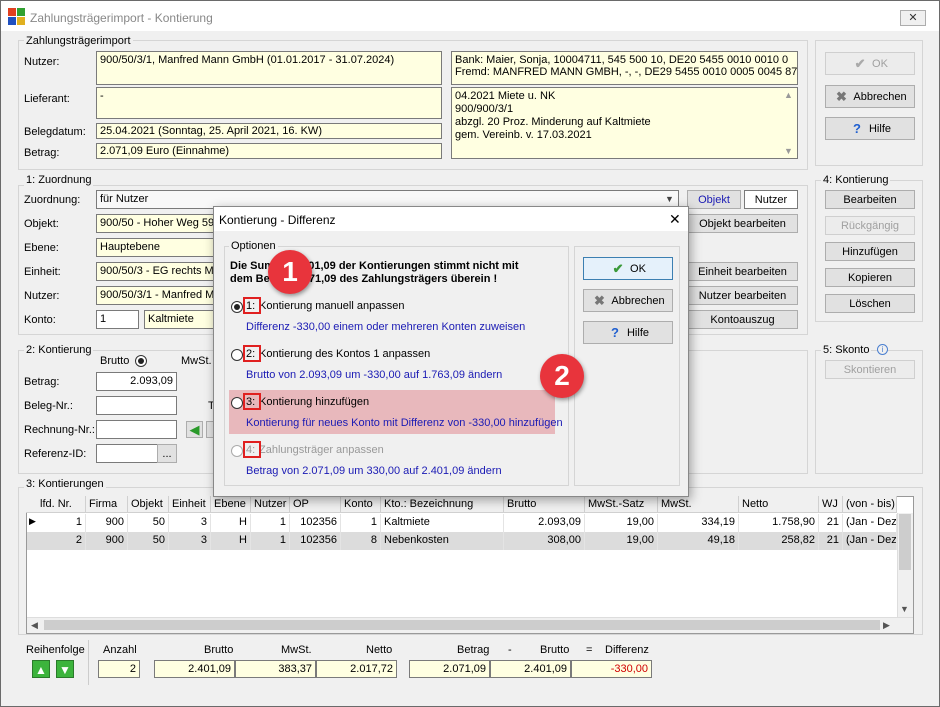  Describe the element at coordinates (714, 199) in the screenshot. I see `objekt-button: Objekt` at that location.